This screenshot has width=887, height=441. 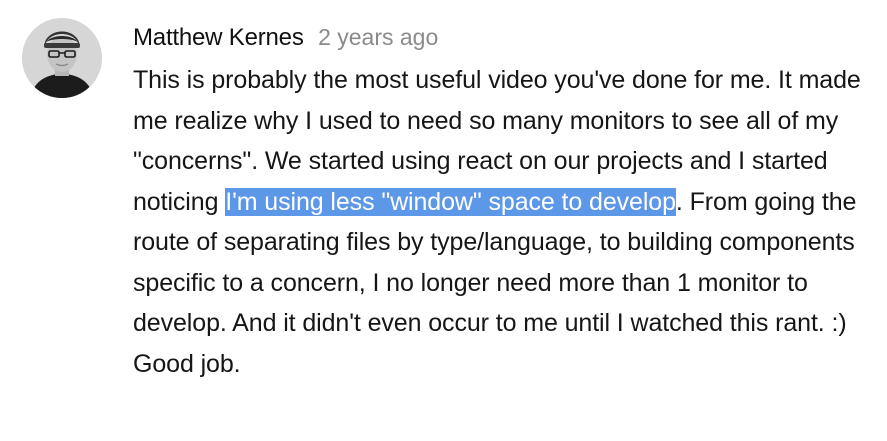 What do you see at coordinates (378, 37) in the screenshot?
I see `comment-timestamp: 2 years ago` at bounding box center [378, 37].